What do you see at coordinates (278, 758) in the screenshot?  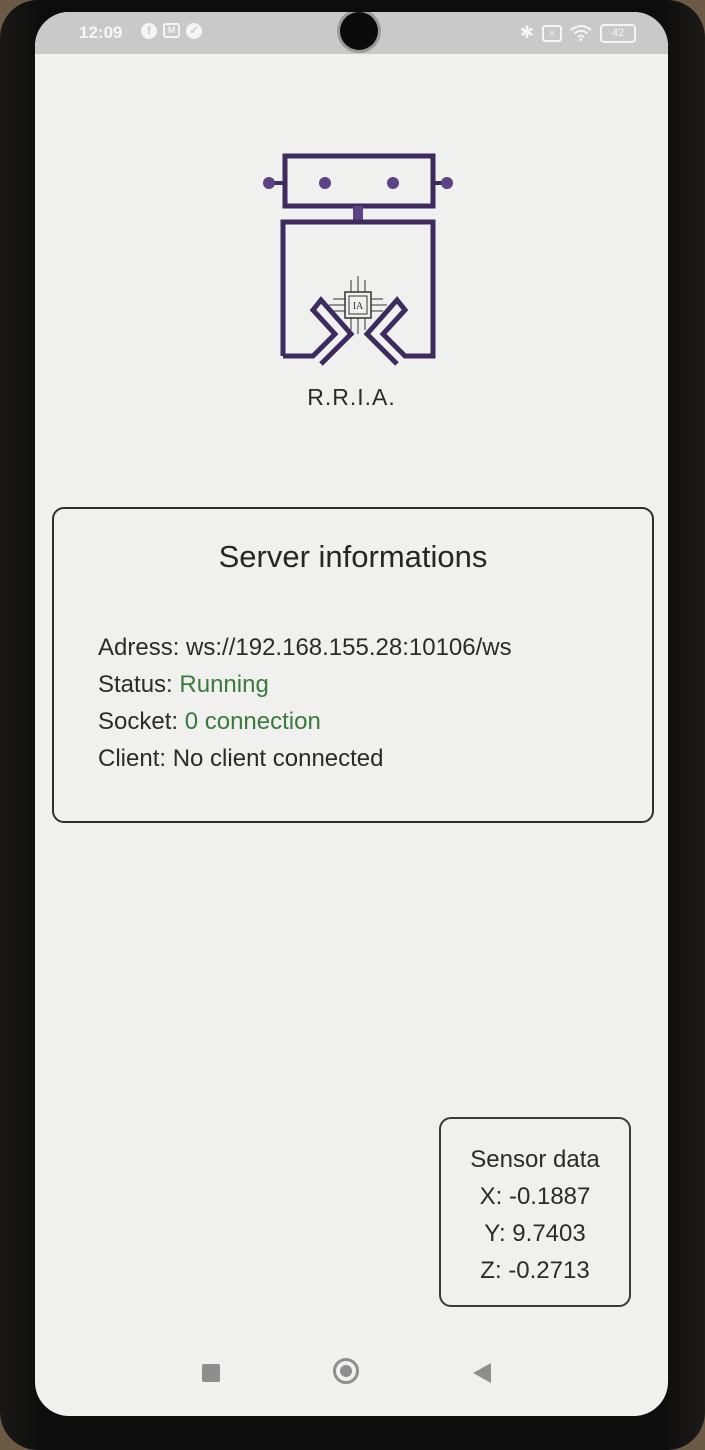 I see `client-value: No client connected` at bounding box center [278, 758].